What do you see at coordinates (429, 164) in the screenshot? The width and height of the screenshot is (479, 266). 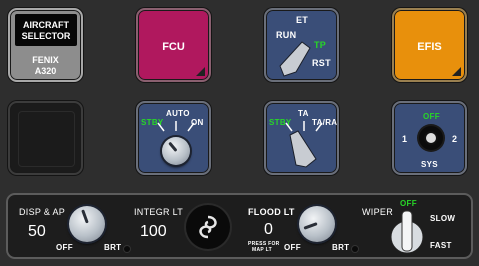 I see `sys-label: SYS` at bounding box center [429, 164].